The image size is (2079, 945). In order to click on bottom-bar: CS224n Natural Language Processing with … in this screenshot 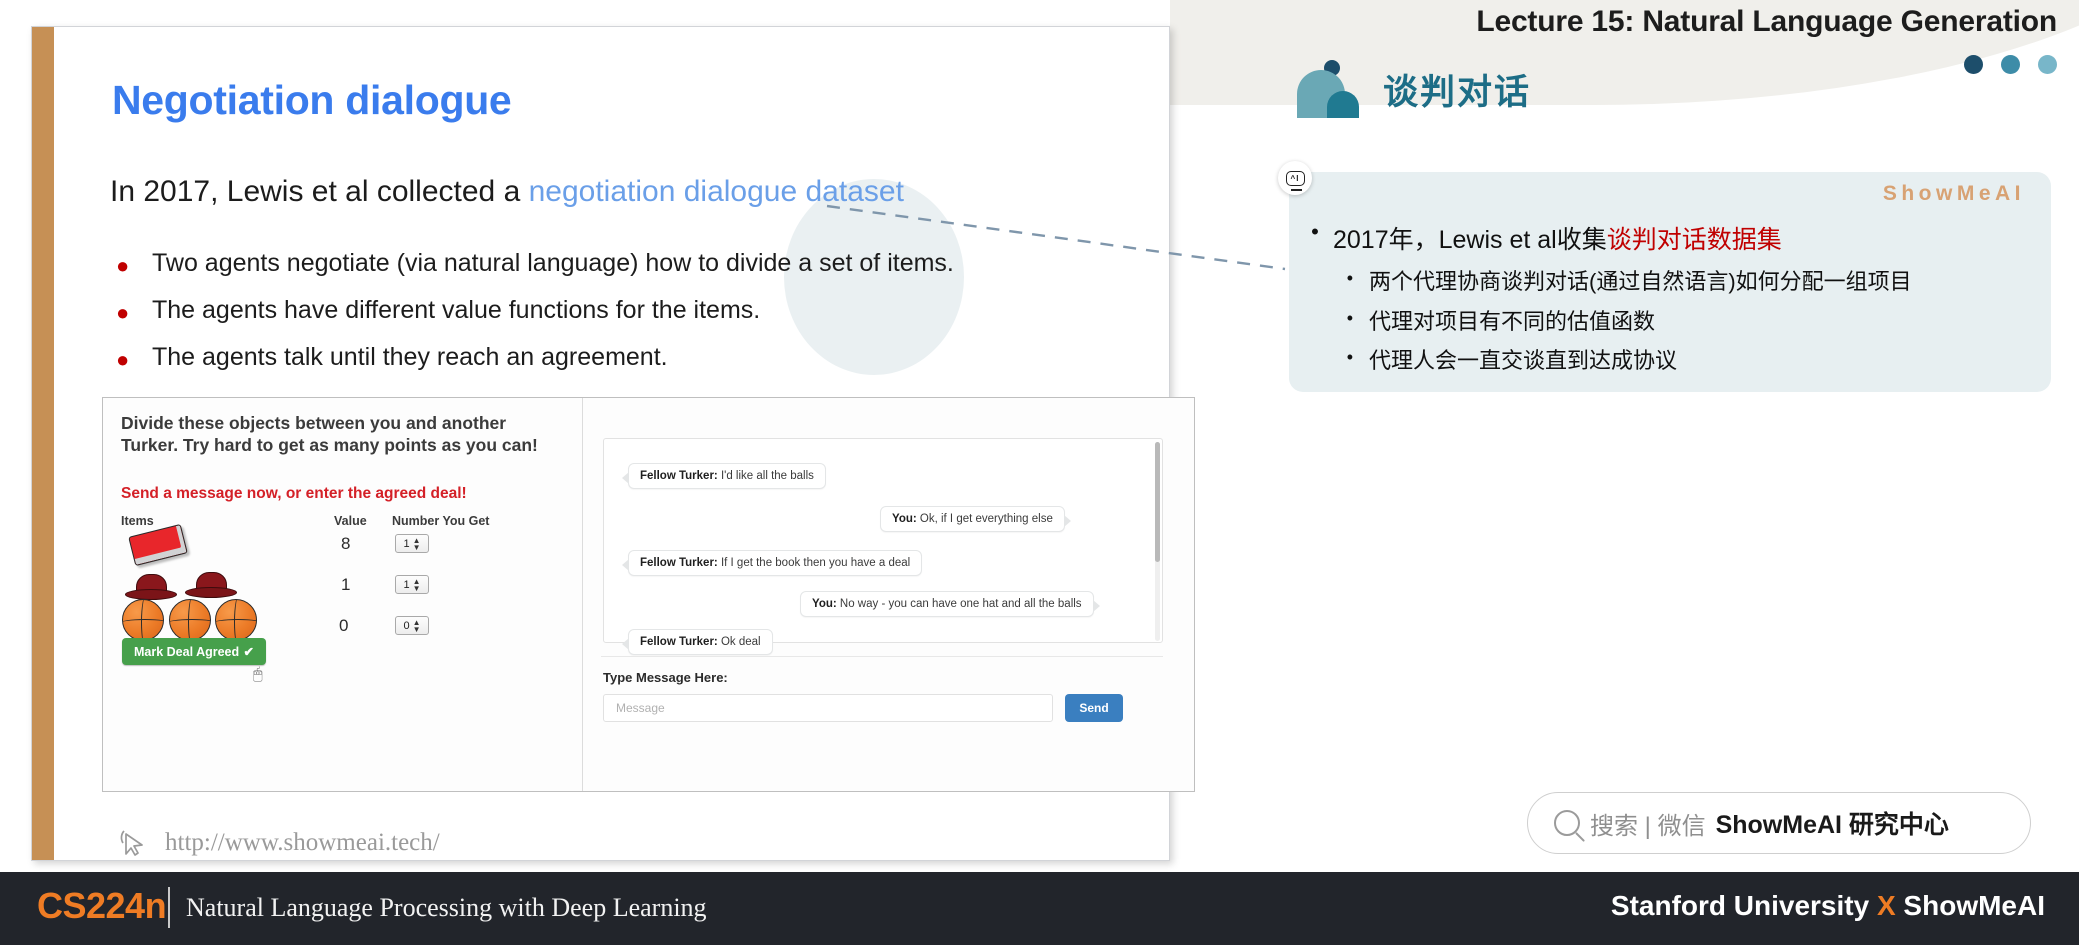, I will do `click(1039, 908)`.